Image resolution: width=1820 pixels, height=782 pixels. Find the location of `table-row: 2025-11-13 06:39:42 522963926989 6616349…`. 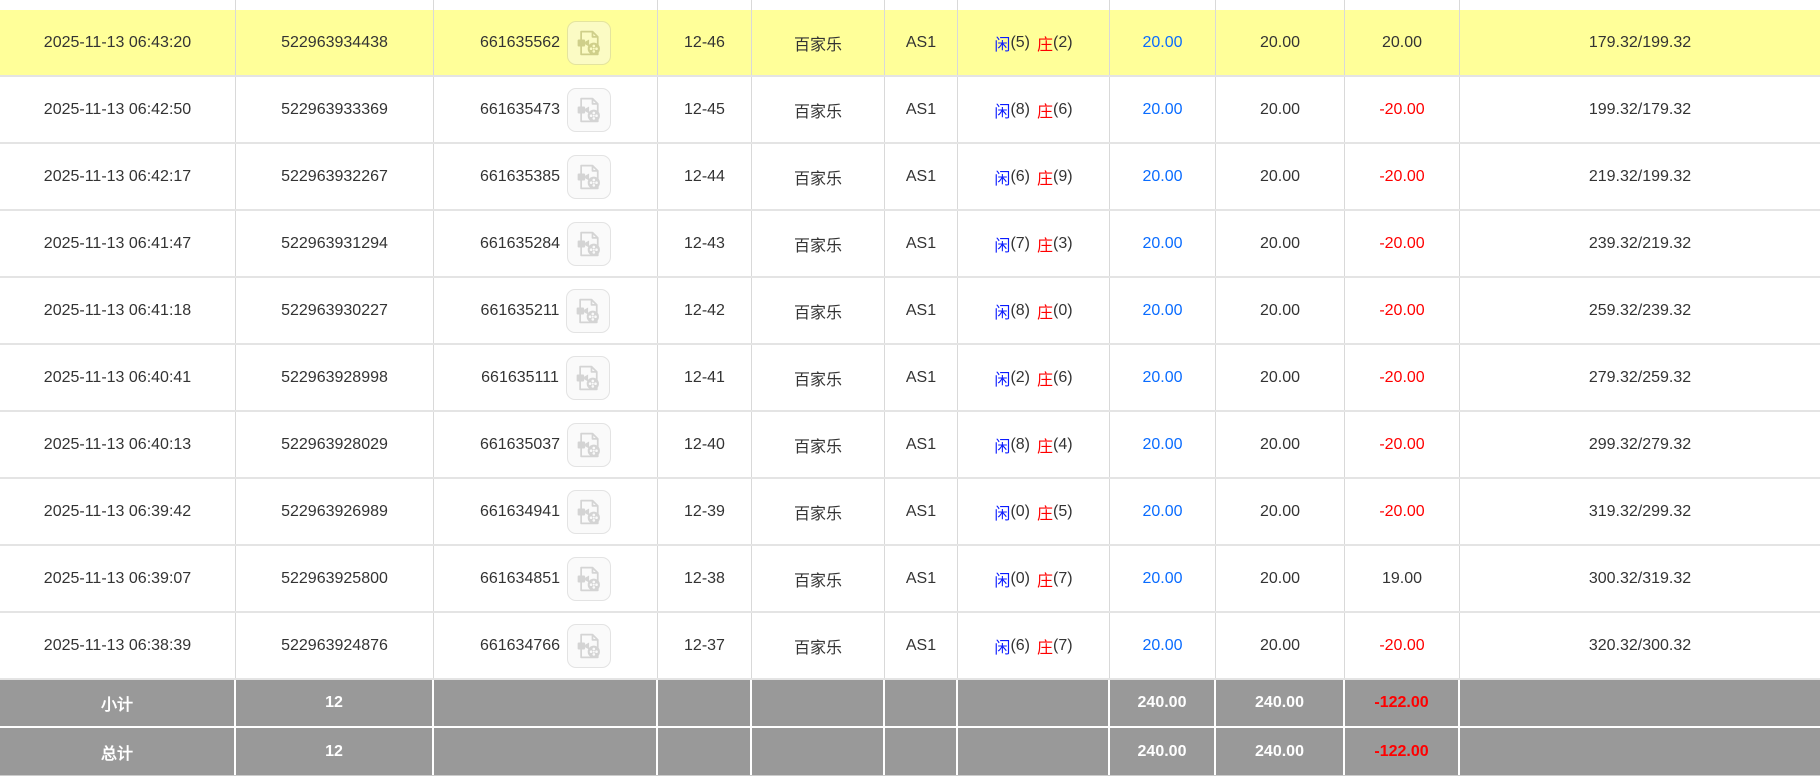

table-row: 2025-11-13 06:39:42 522963926989 6616349… is located at coordinates (910, 512).